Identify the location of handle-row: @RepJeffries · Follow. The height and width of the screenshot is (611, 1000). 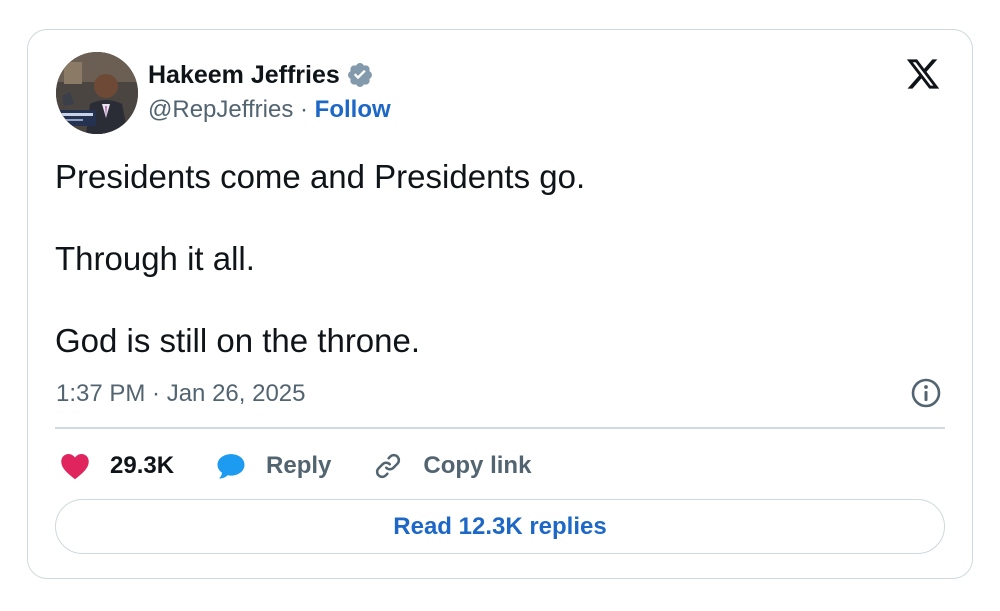
(269, 110).